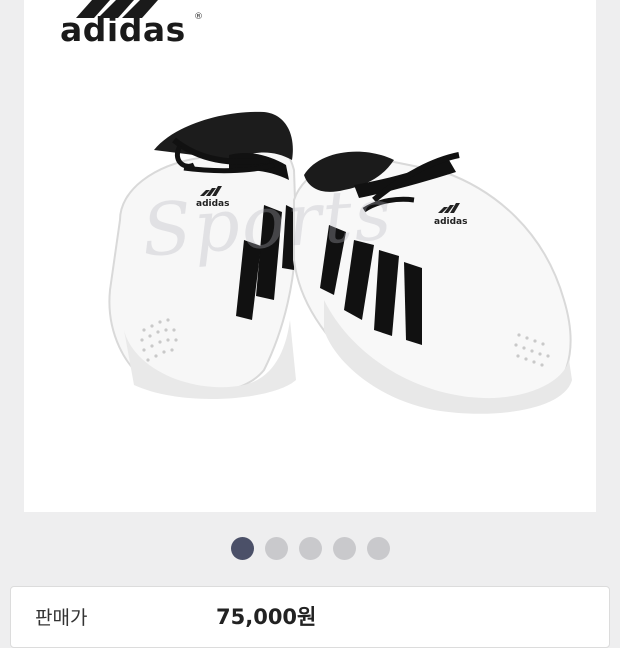 The image size is (620, 648). What do you see at coordinates (450, 222) in the screenshot?
I see `right-shoe-brand-text: adidas` at bounding box center [450, 222].